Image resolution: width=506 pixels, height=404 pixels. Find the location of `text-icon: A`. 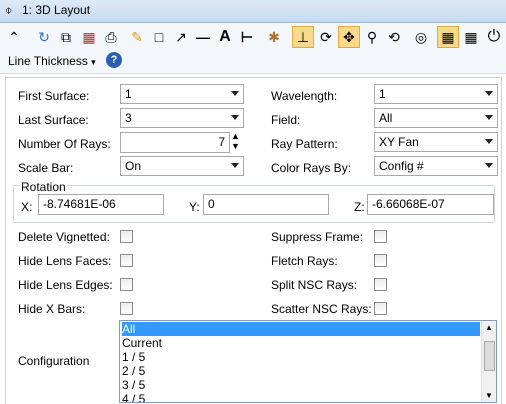

text-icon: A is located at coordinates (225, 37).